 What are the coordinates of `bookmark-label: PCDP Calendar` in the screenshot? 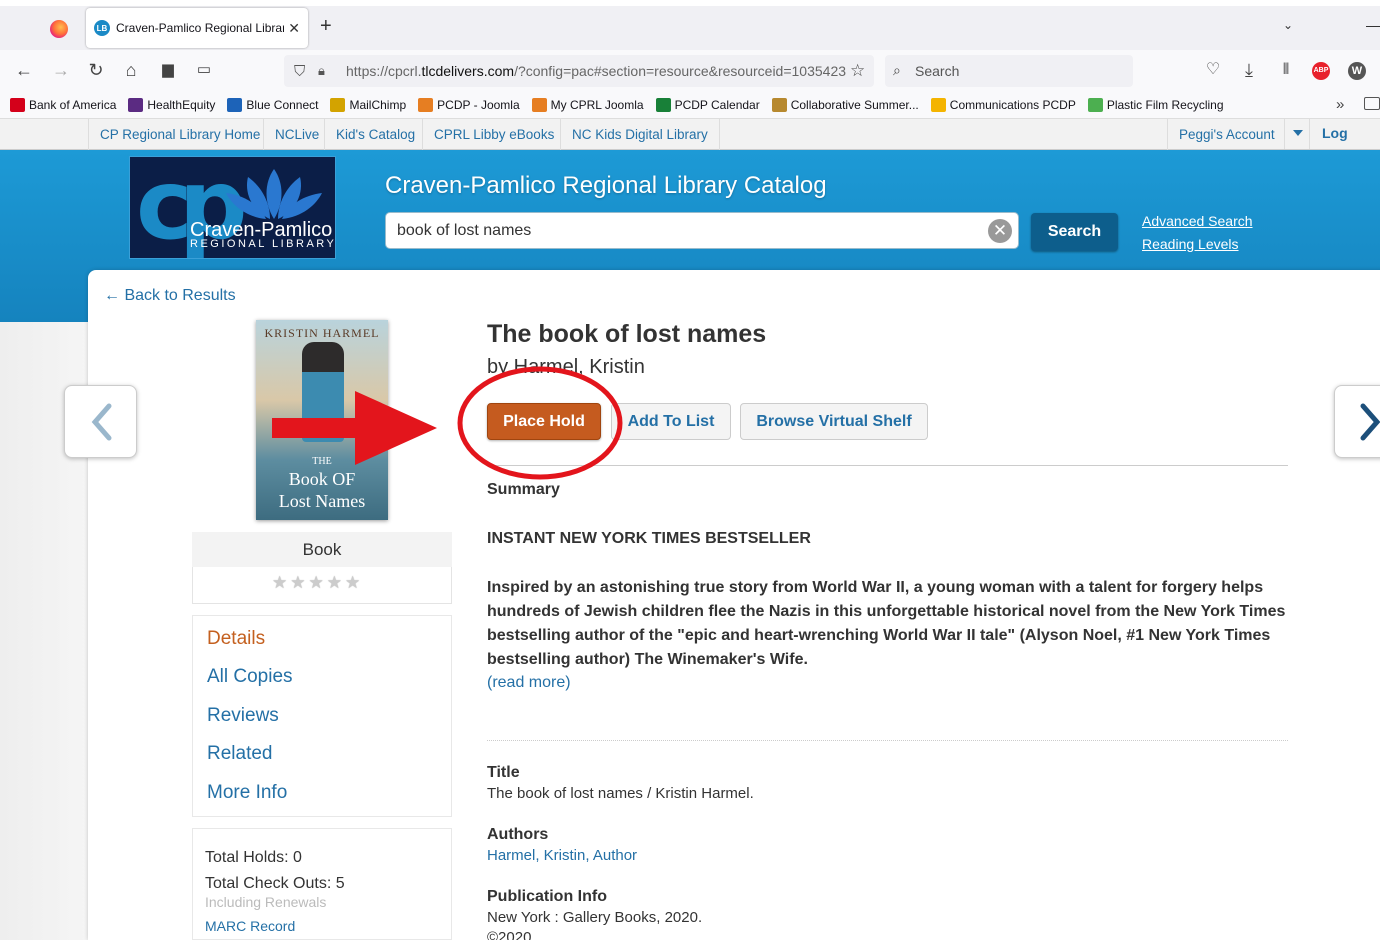 It's located at (717, 105).